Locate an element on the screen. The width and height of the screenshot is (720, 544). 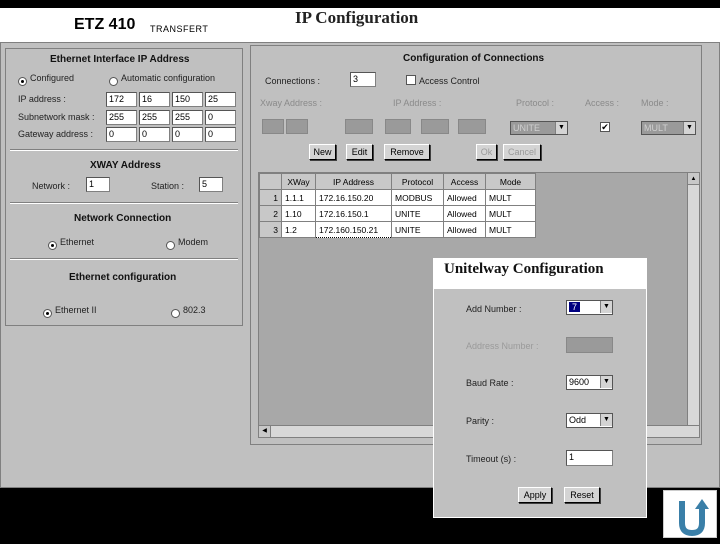
header-mode: Mode is located at coordinates (510, 181).